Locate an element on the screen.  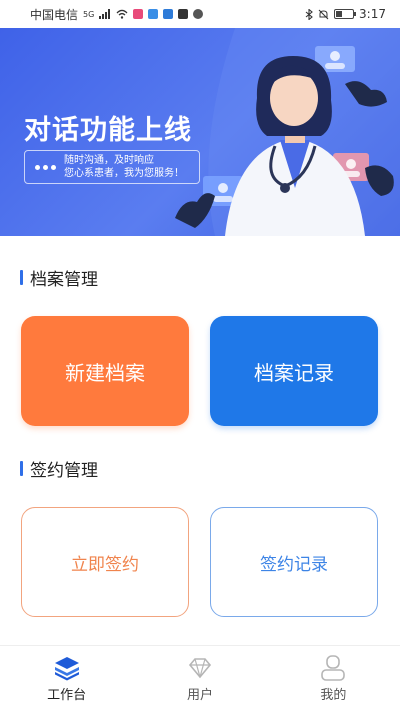
chat-dots-icon is located at coordinates (44, 167).